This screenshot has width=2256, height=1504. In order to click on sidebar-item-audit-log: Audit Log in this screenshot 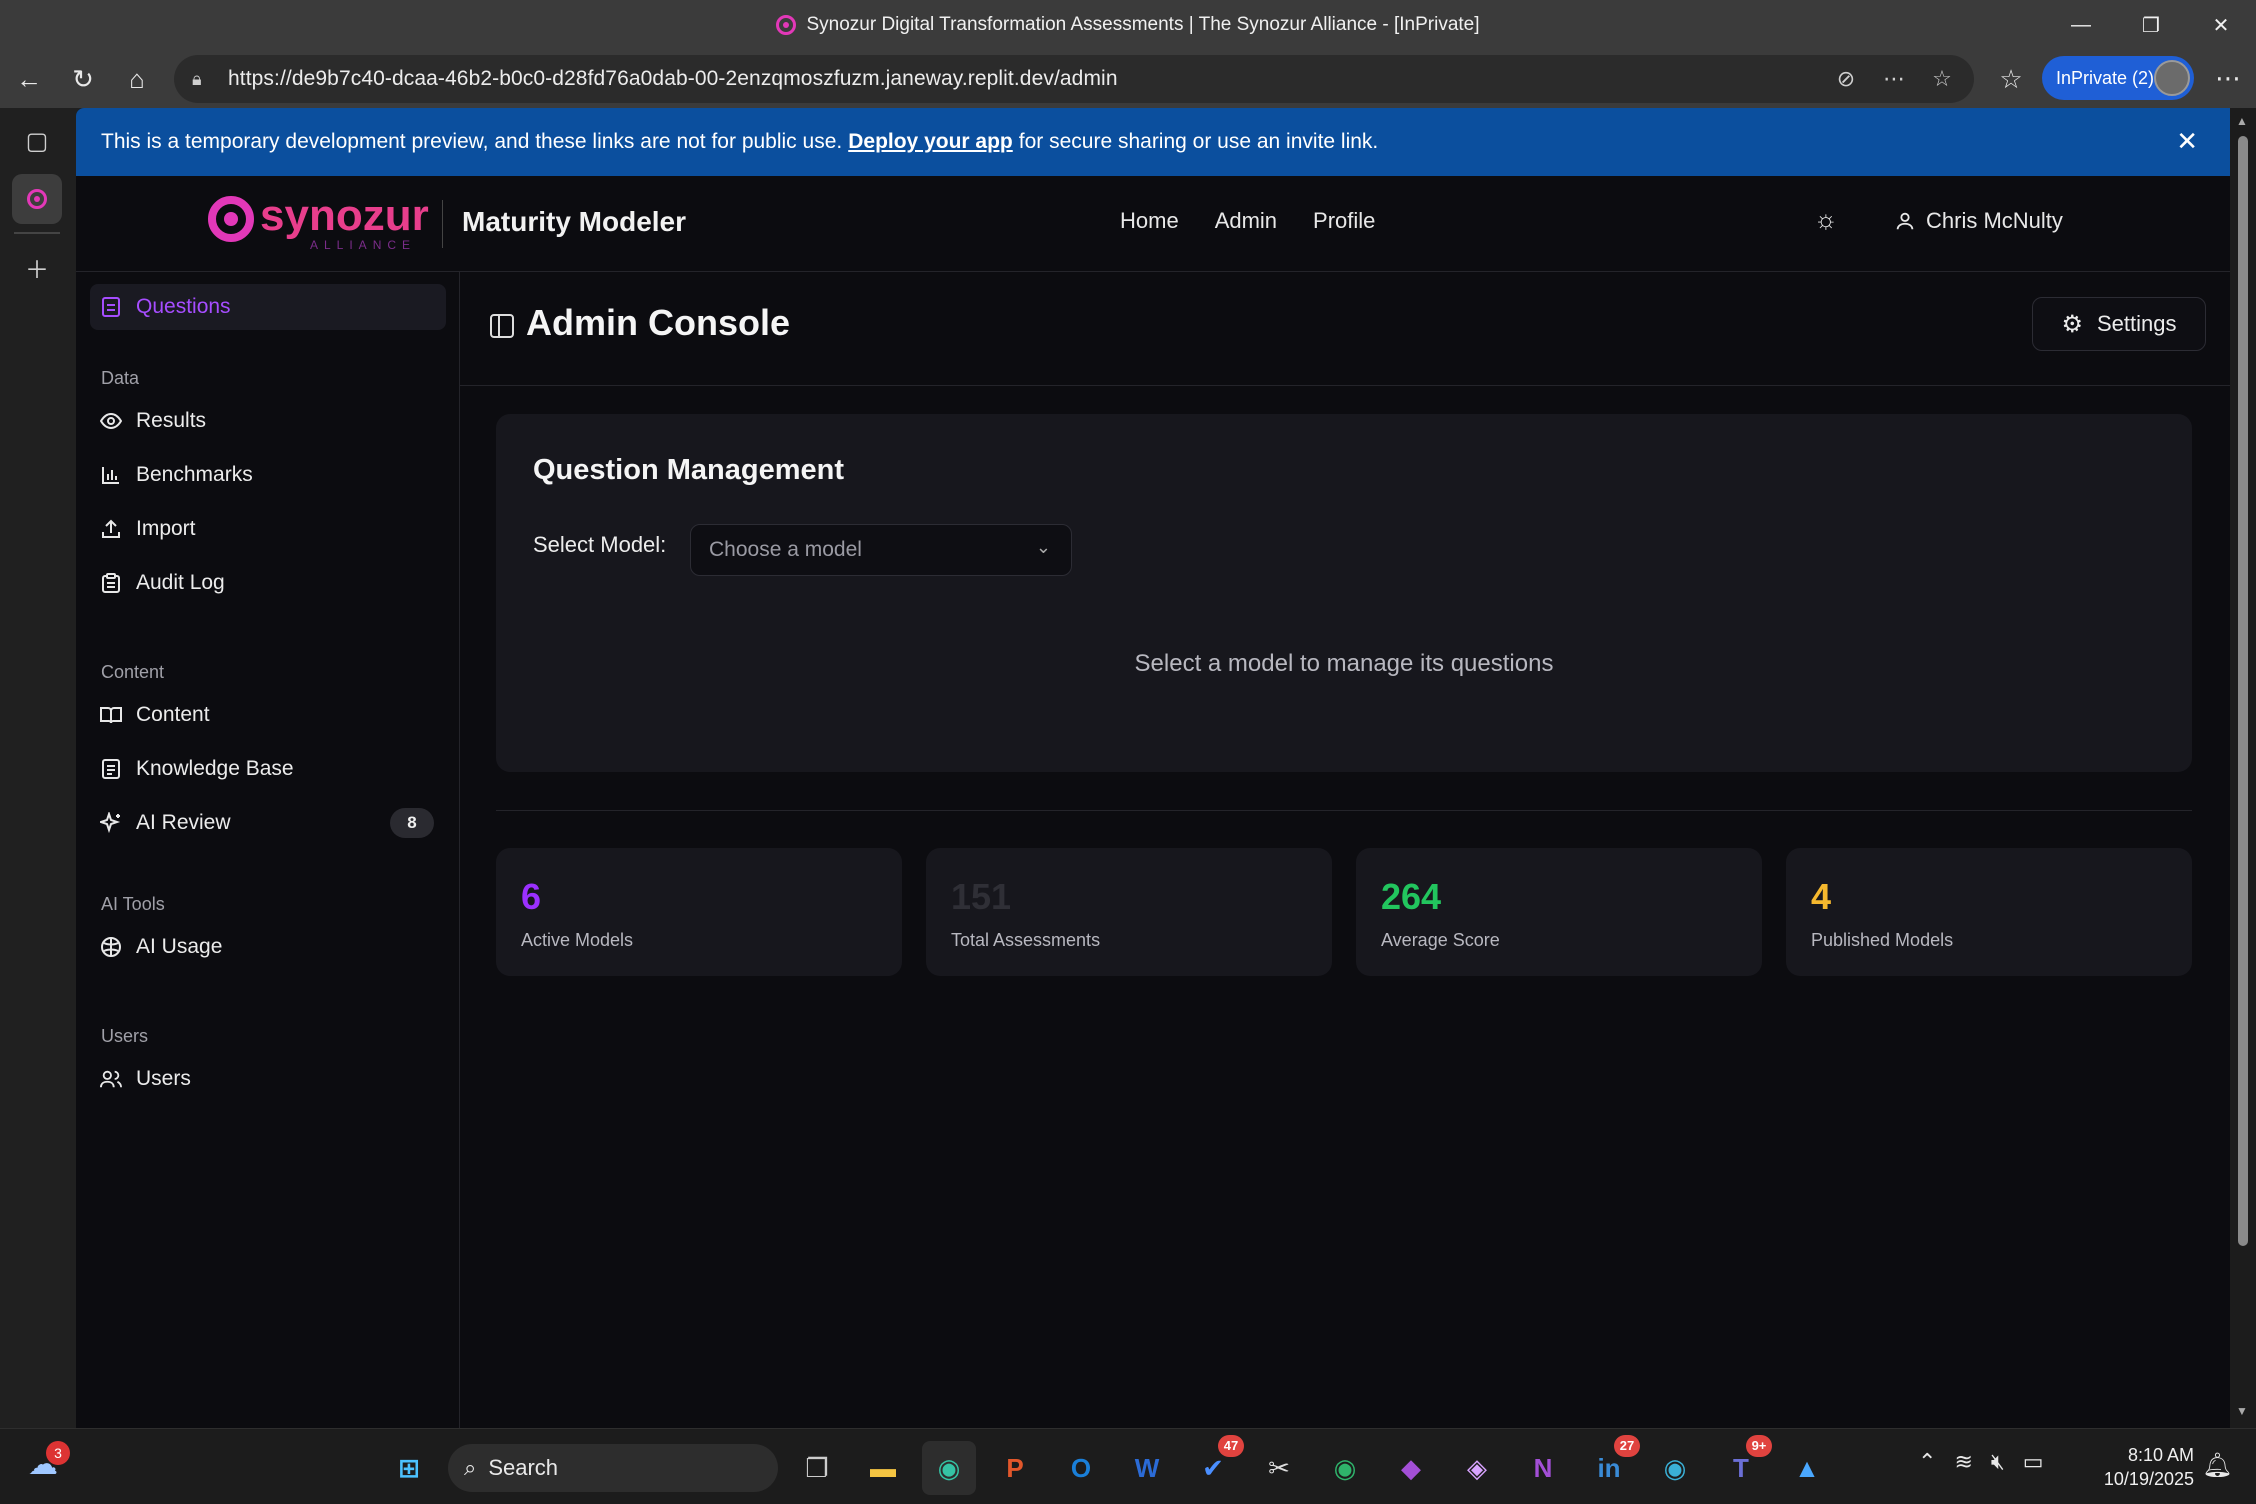, I will do `click(268, 583)`.